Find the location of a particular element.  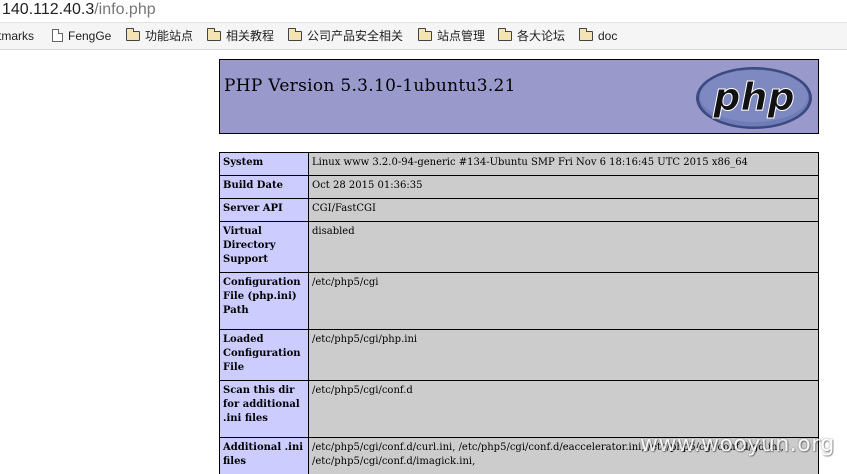

table-row: Virtual Directory Support disabled is located at coordinates (519, 247).